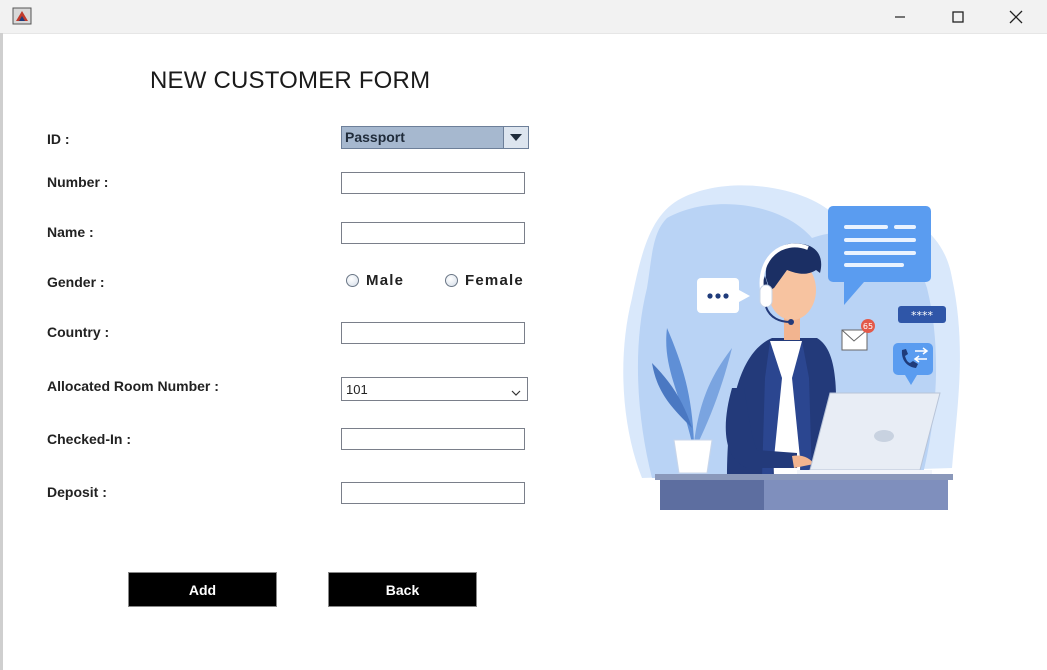  What do you see at coordinates (78, 182) in the screenshot?
I see `number-label: Number :` at bounding box center [78, 182].